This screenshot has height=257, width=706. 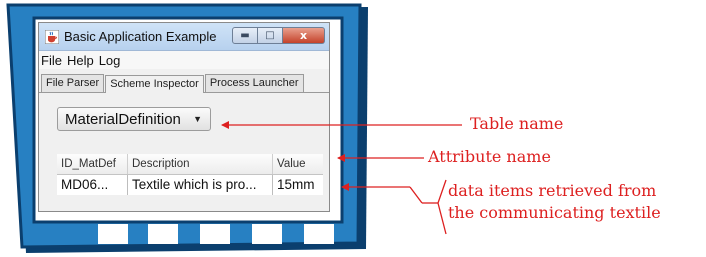 I want to click on annotation-table-name: Table name, so click(x=517, y=123).